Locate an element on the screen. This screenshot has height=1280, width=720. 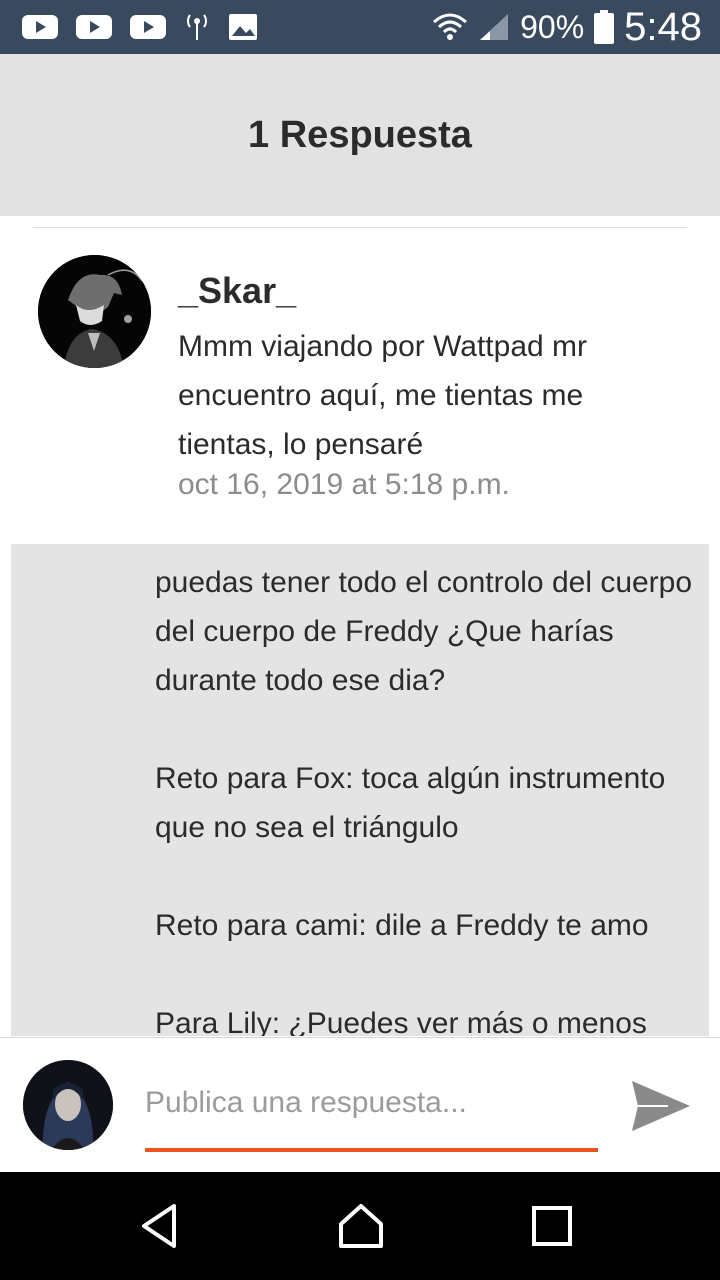
battery-percent: 90% is located at coordinates (552, 26).